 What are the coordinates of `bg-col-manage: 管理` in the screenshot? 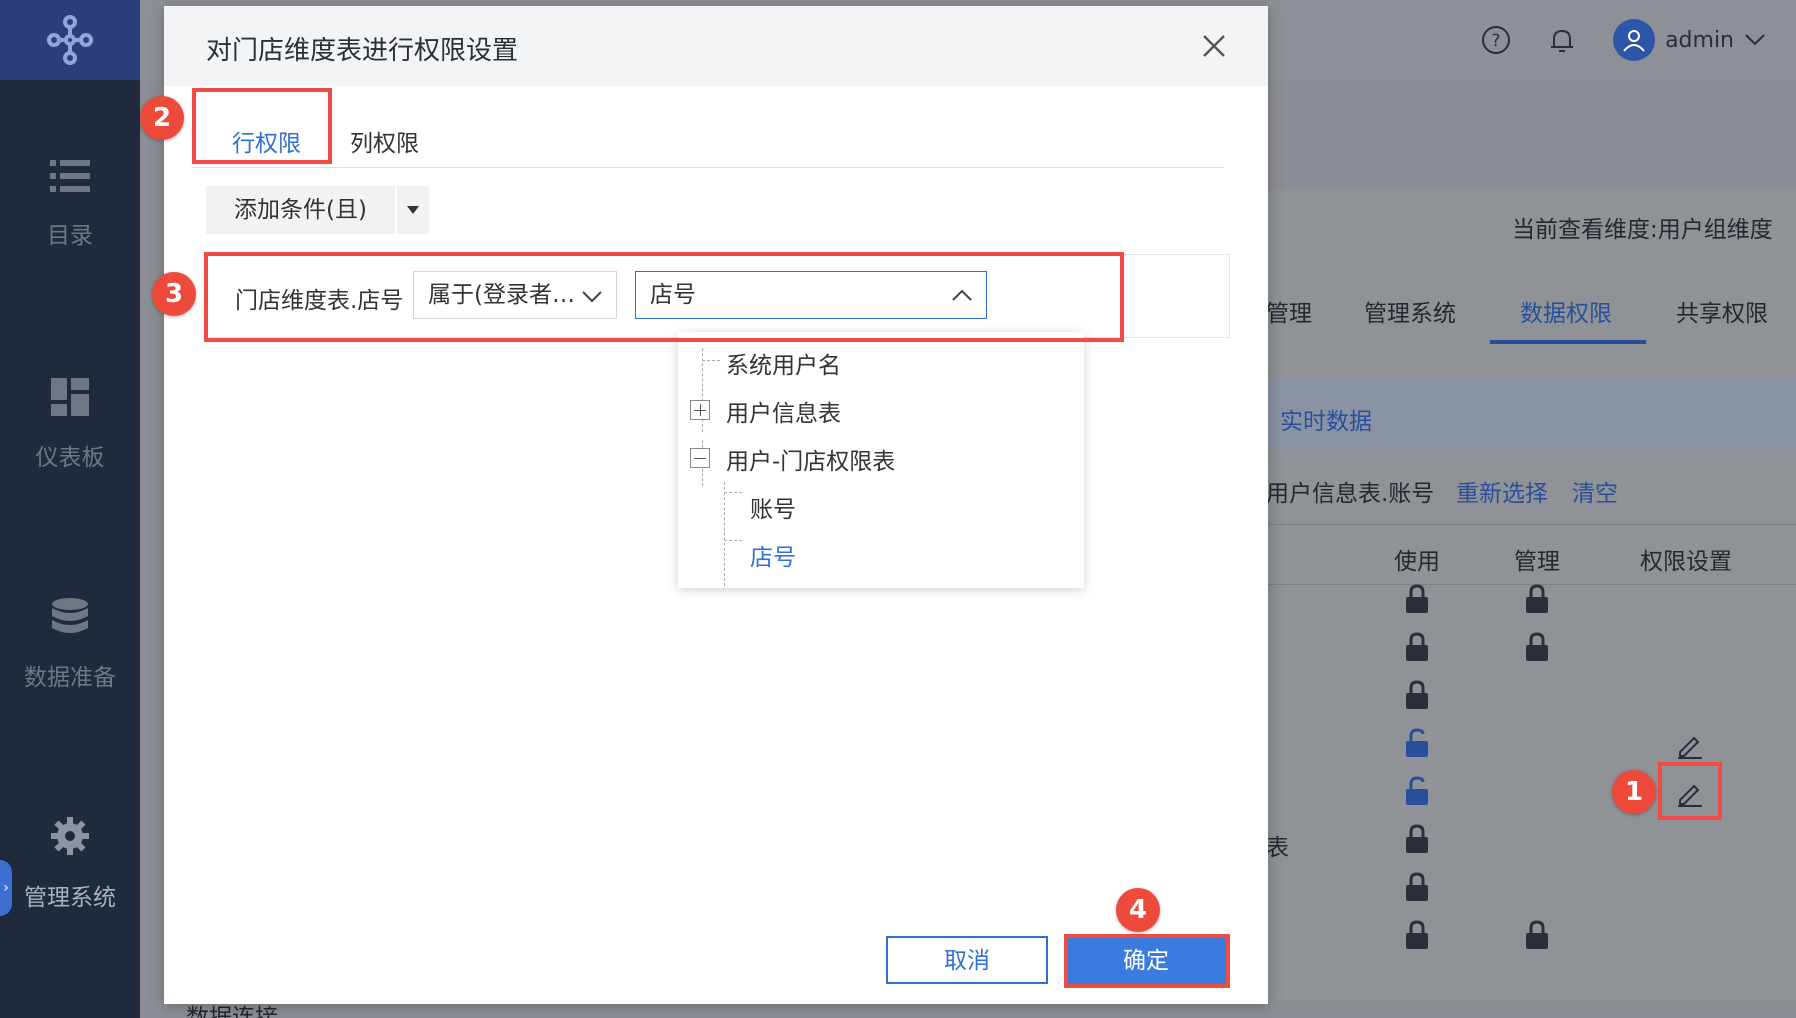 It's located at (1537, 562).